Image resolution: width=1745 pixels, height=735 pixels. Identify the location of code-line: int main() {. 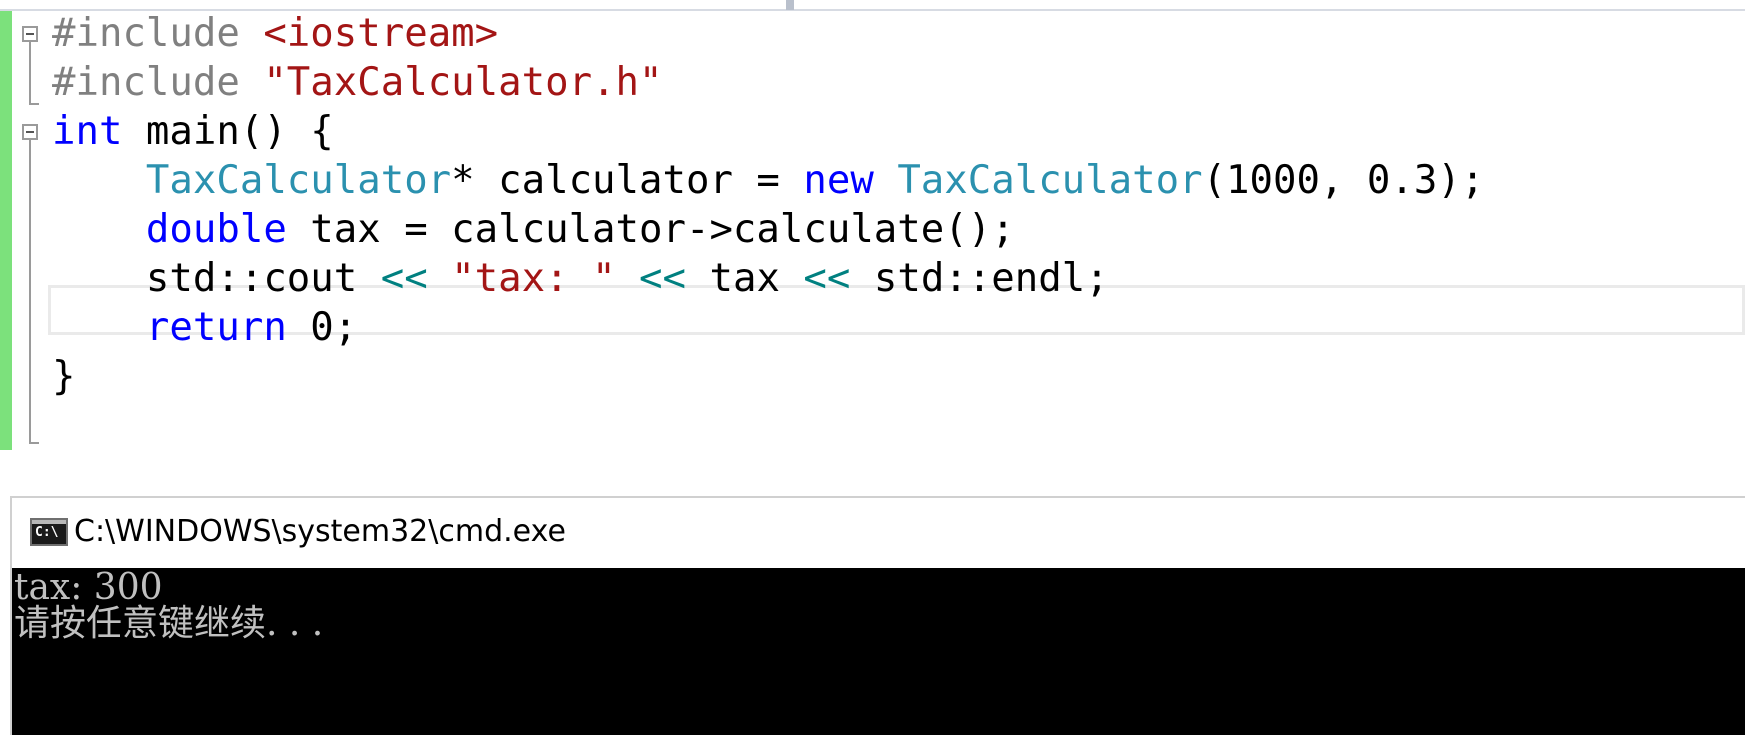
(193, 132).